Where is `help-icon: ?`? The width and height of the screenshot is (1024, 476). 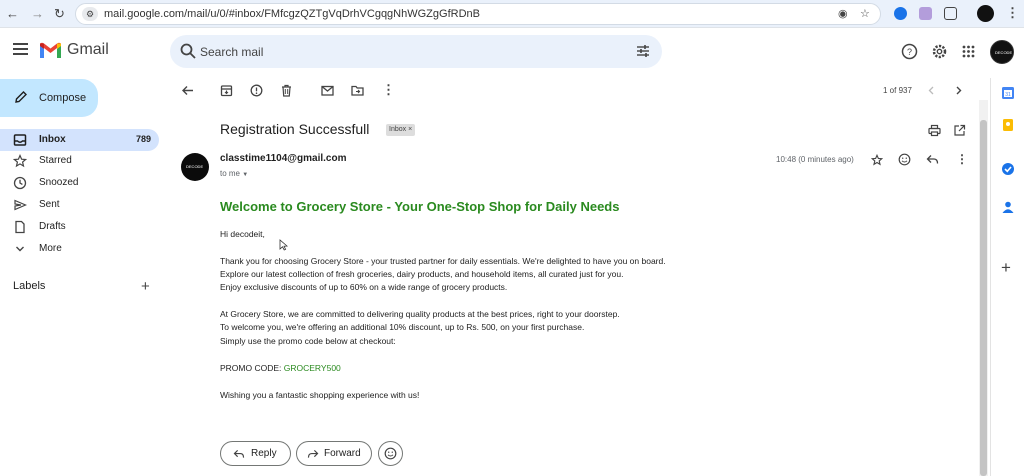
help-icon: ? is located at coordinates (909, 51).